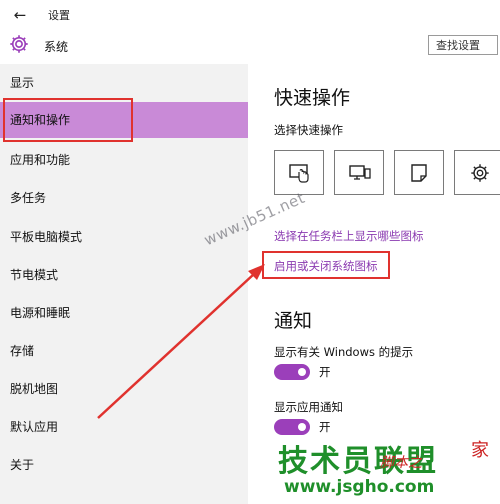 This screenshot has width=500, height=504. What do you see at coordinates (292, 372) in the screenshot?
I see `windows-tips-toggle` at bounding box center [292, 372].